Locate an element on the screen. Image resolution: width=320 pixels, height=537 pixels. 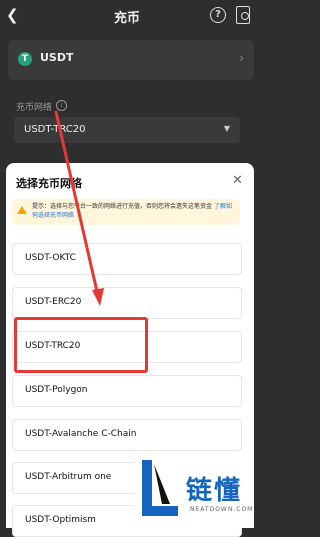
watermark-name: 链懂 is located at coordinates (214, 491).